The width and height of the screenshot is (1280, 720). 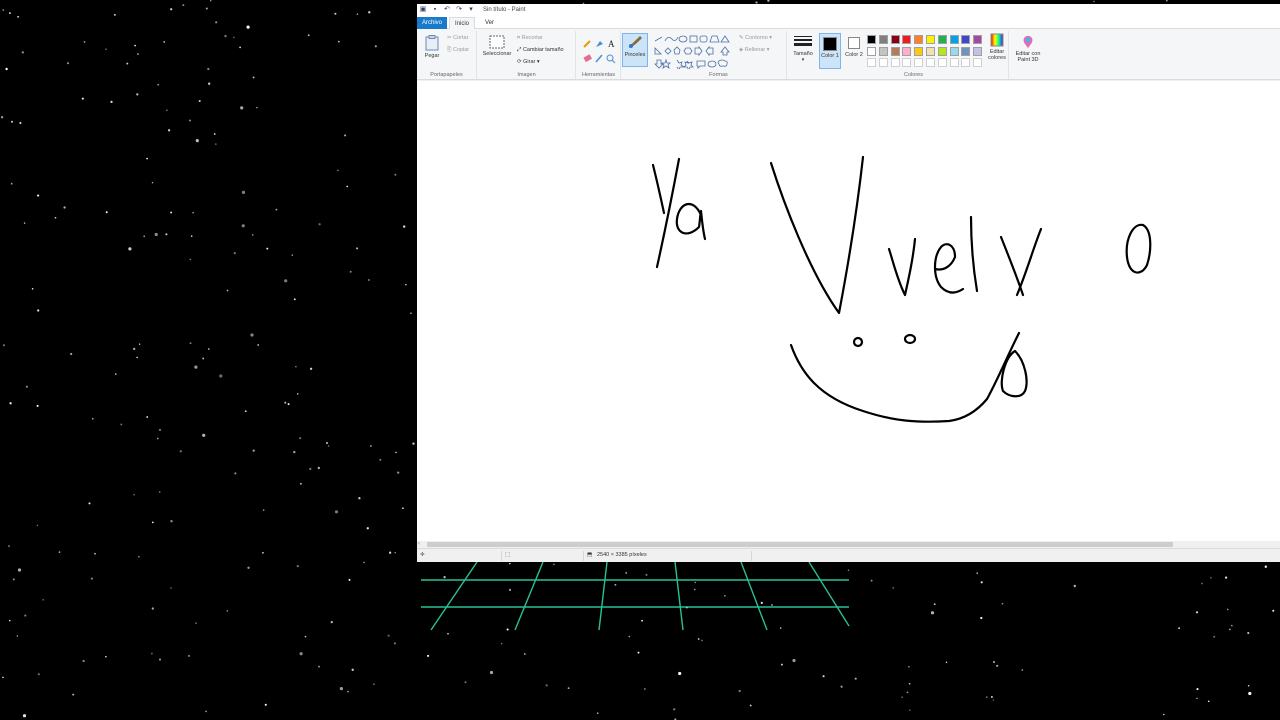 What do you see at coordinates (459, 10) in the screenshot?
I see `redo-icon: ↷` at bounding box center [459, 10].